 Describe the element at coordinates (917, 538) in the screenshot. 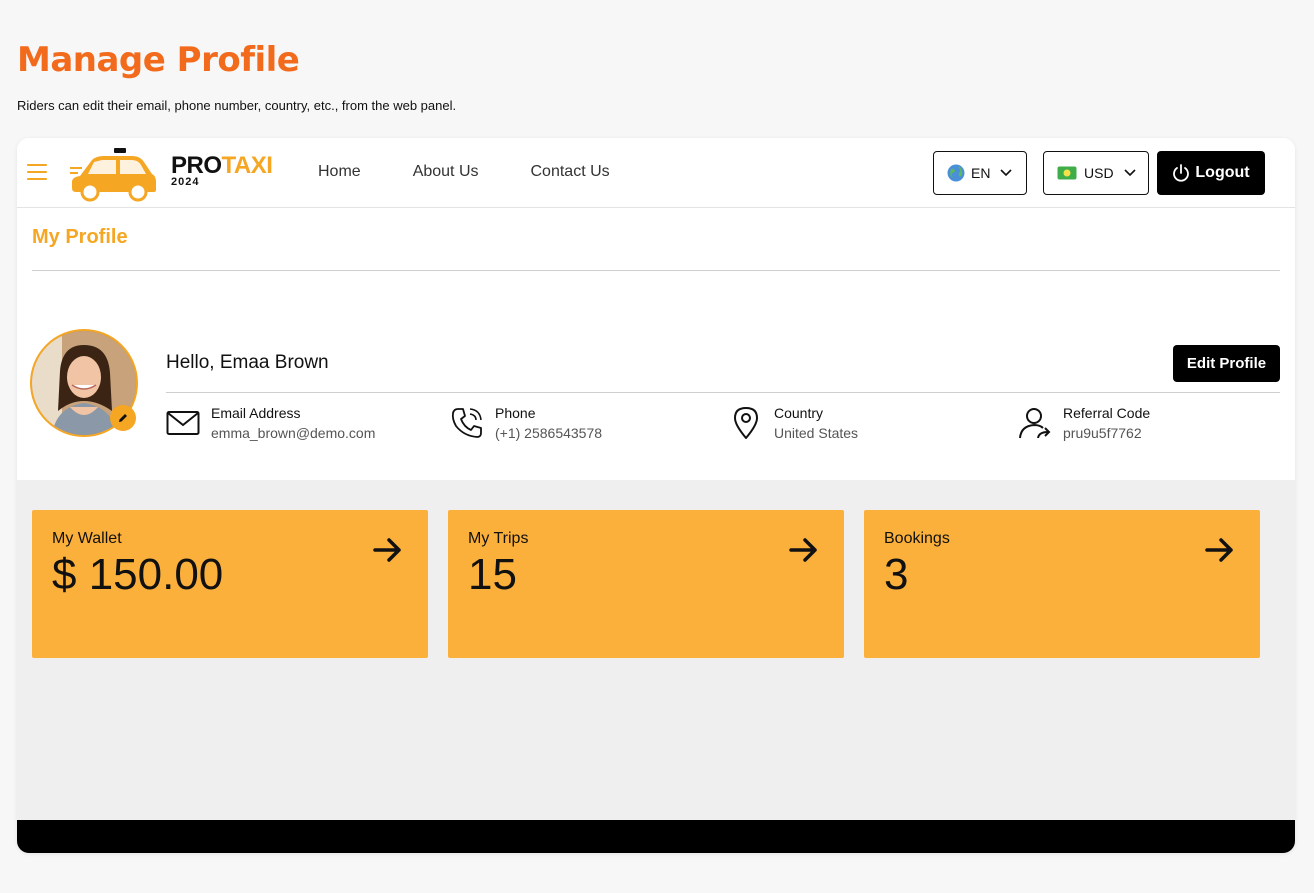

I see `bookings-label: Bookings` at that location.